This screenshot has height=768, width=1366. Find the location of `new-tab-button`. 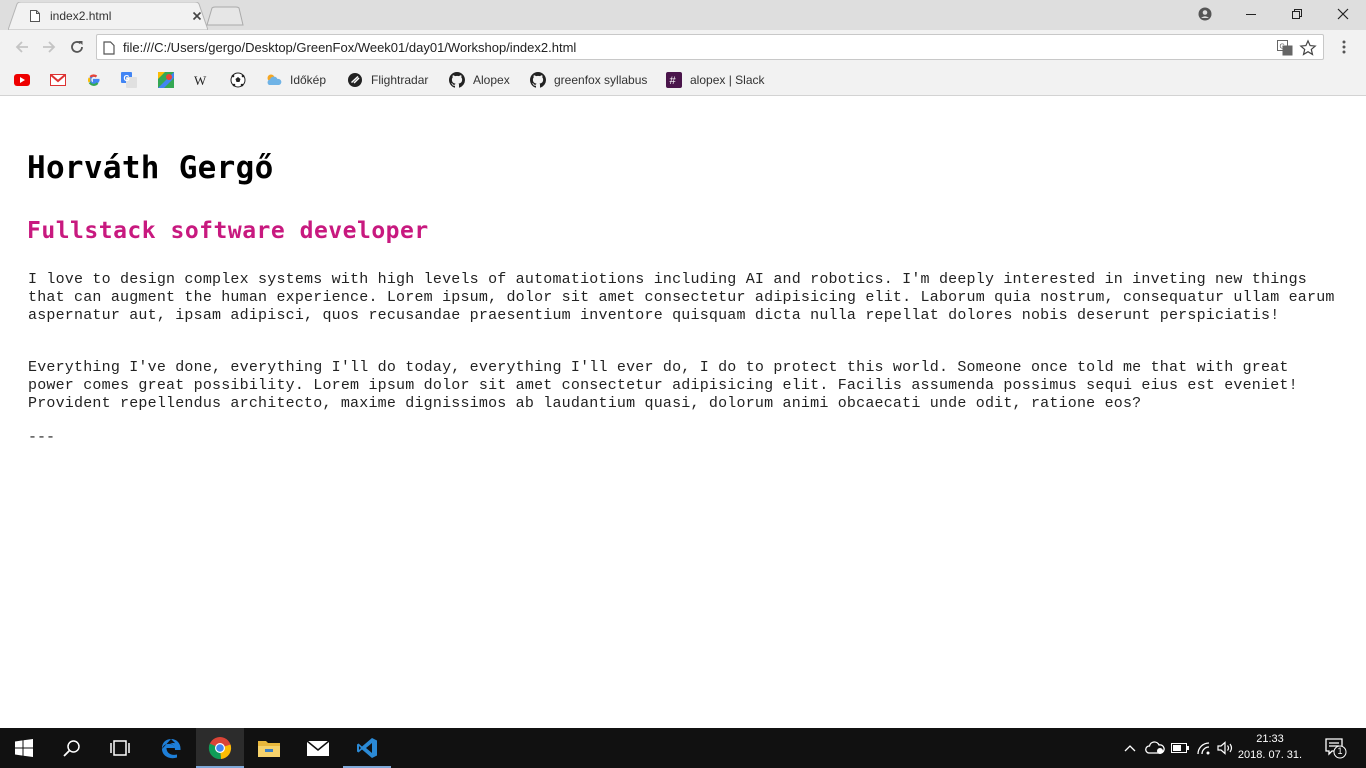

new-tab-button is located at coordinates (225, 16).